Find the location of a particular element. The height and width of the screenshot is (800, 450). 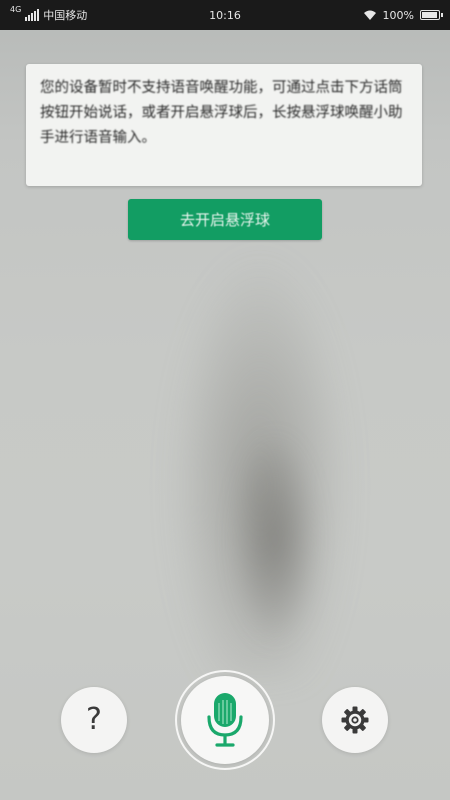

enable-floating-ball-button: 去开启悬浮球 is located at coordinates (225, 219).